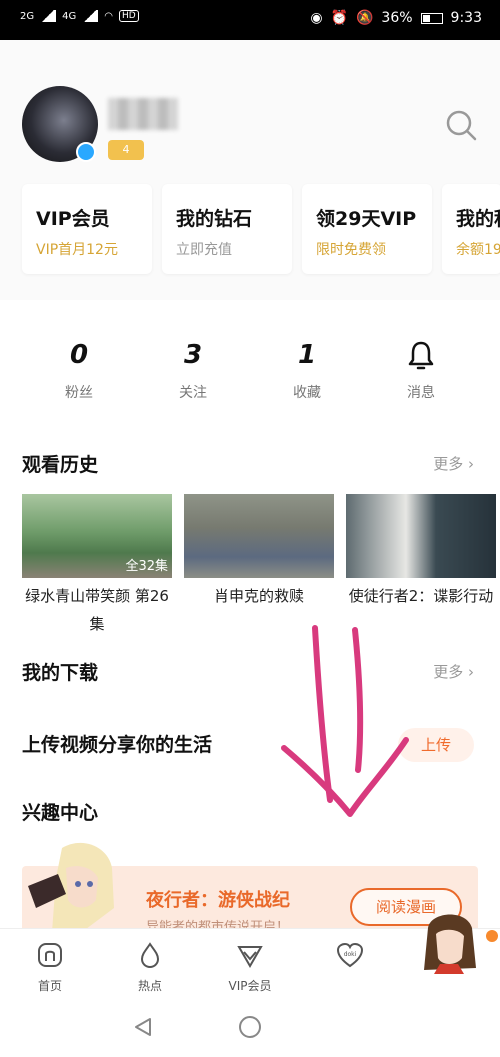 The height and width of the screenshot is (1057, 500). I want to click on history-title: 观看历史, so click(60, 465).